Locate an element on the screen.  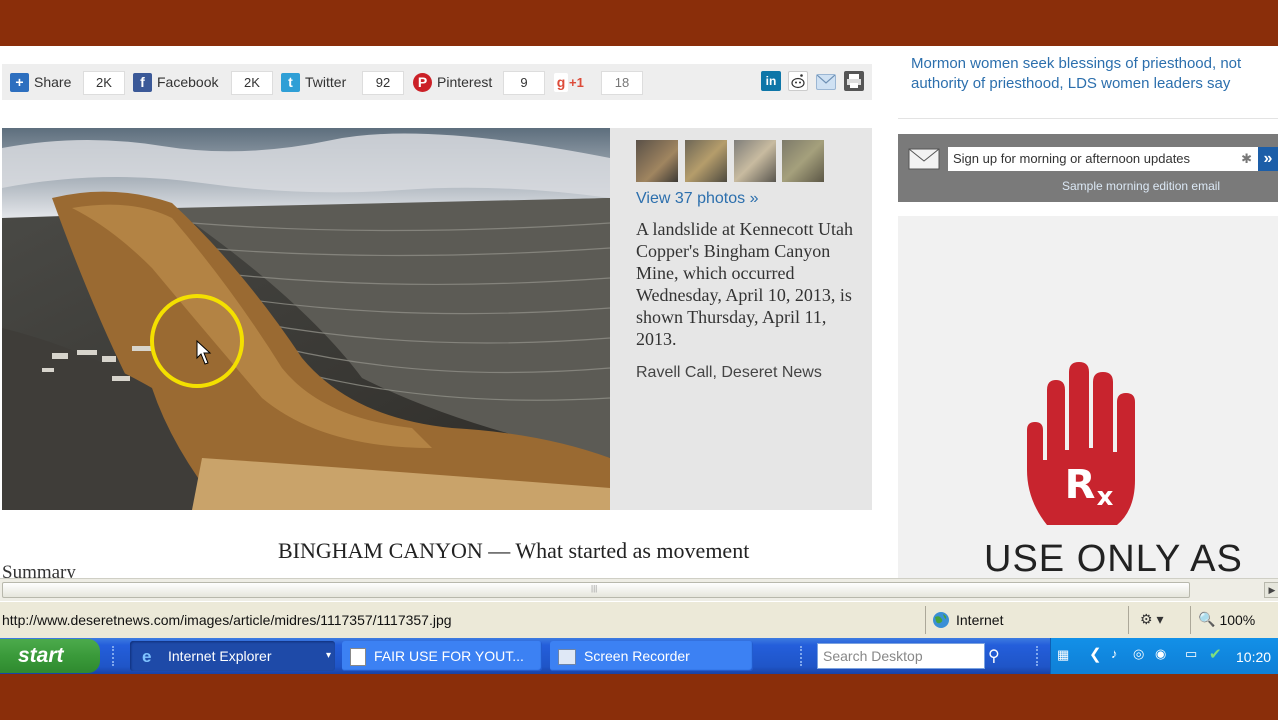
share-label: Share is located at coordinates (53, 82).